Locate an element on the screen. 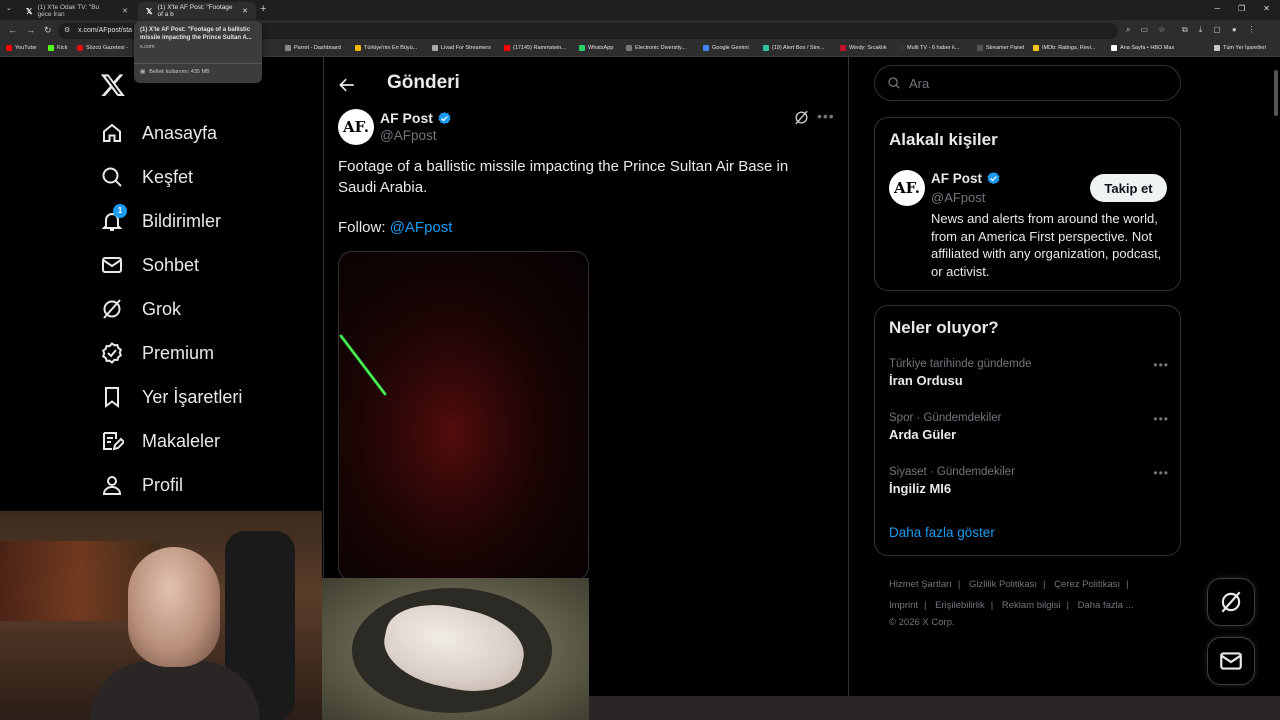  bookmark-item: YouTube is located at coordinates (21, 48).